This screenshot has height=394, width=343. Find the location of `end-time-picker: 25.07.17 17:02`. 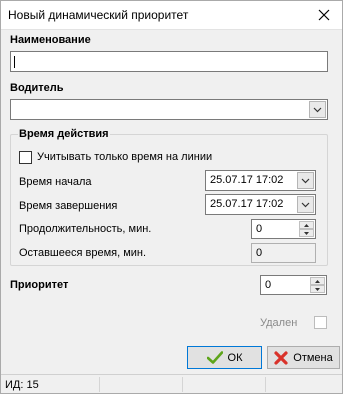

end-time-picker: 25.07.17 17:02 is located at coordinates (260, 204).